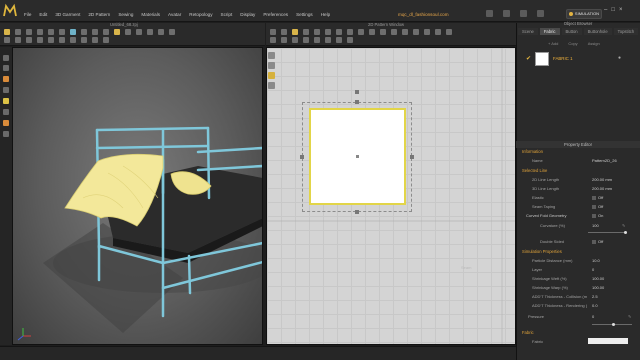 The image size is (640, 360). I want to click on add-thickness-rendering-value: 0.0, so click(595, 305).